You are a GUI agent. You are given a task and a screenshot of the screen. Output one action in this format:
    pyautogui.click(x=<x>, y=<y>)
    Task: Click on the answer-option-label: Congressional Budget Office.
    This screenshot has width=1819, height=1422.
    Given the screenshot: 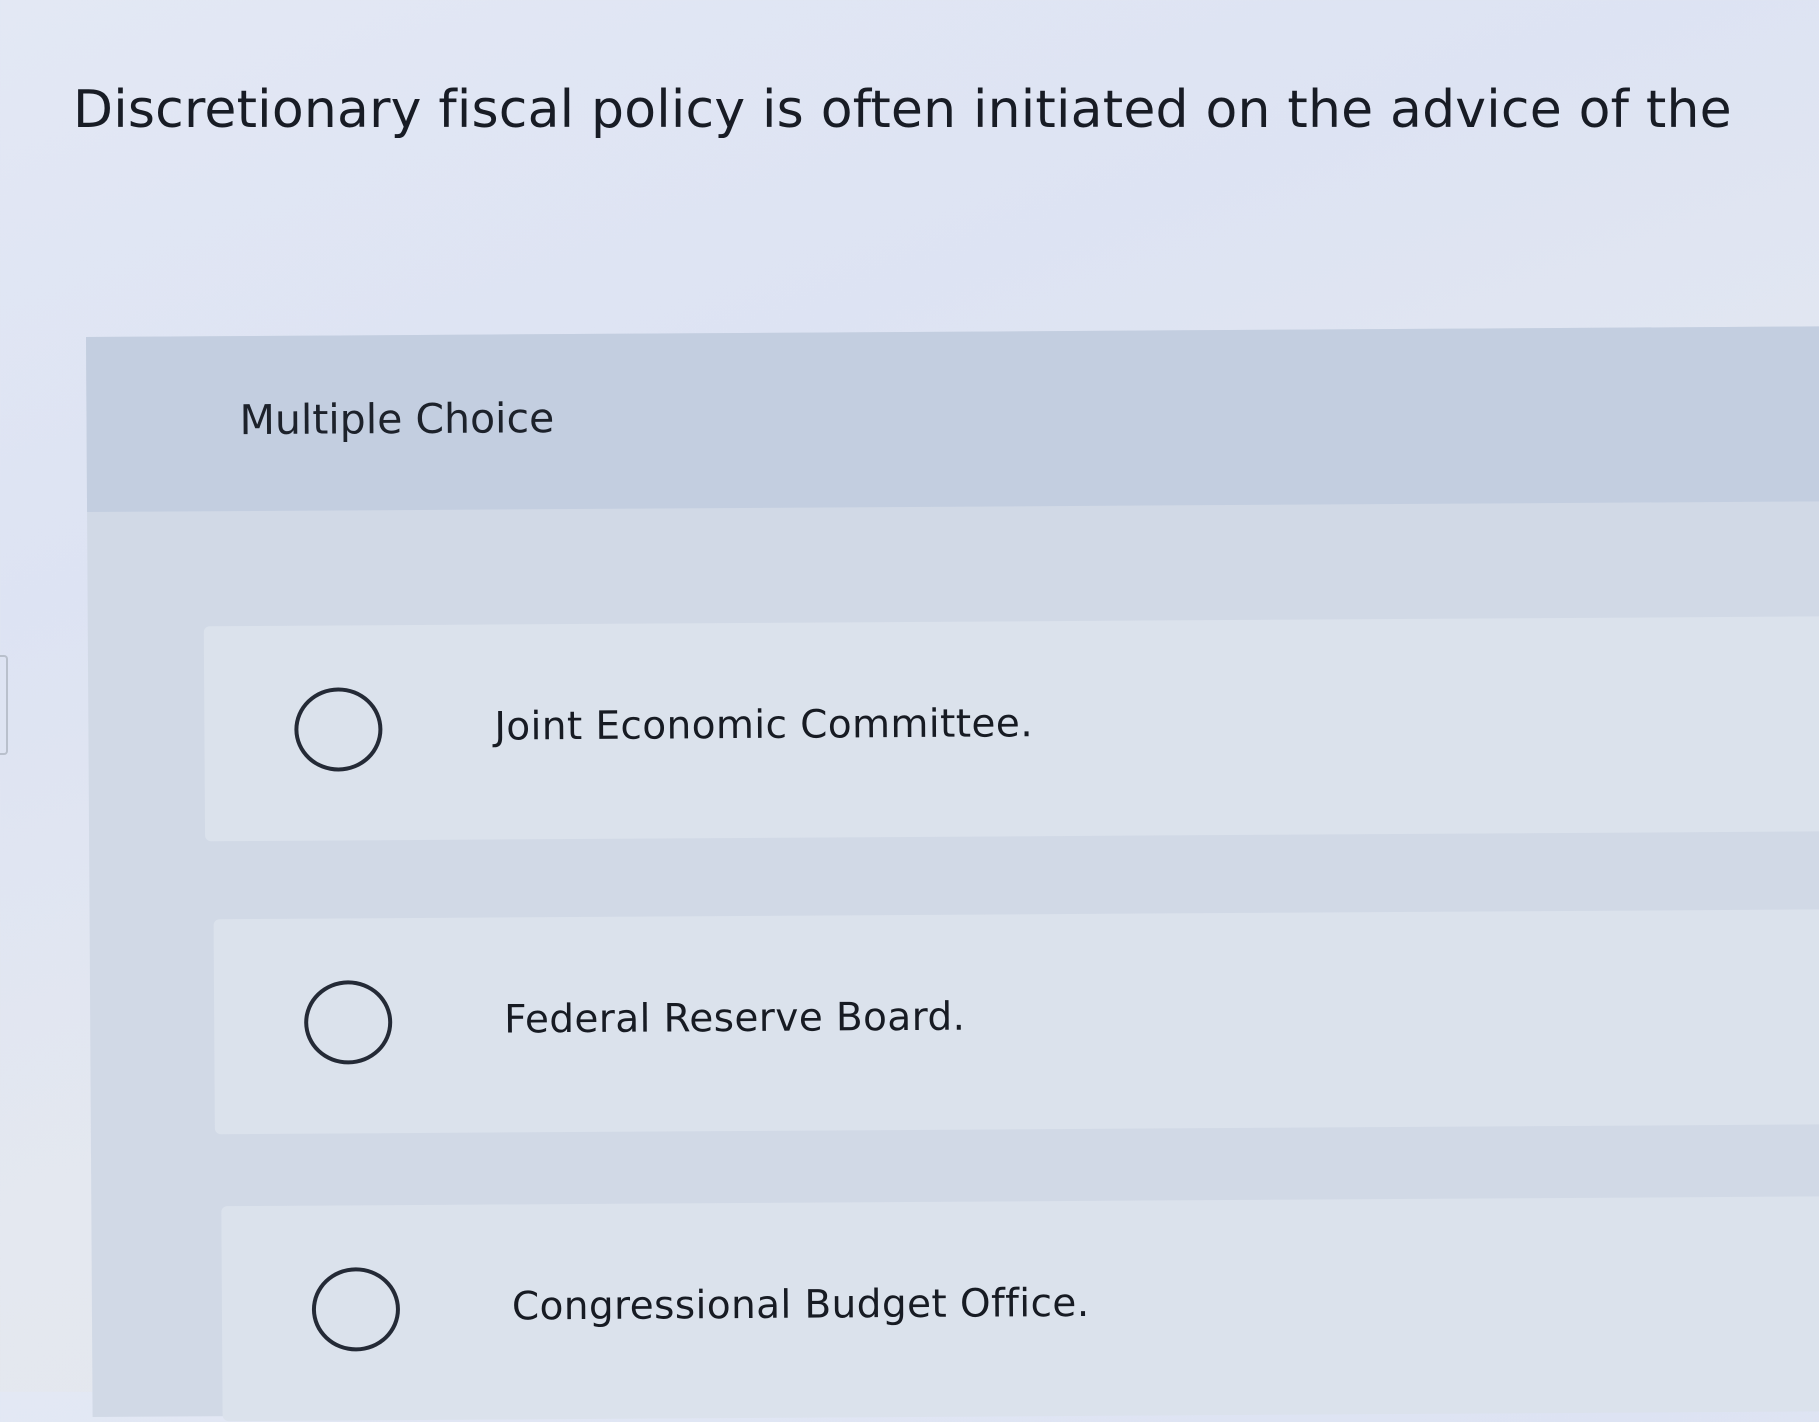 What is the action you would take?
    pyautogui.click(x=801, y=1305)
    